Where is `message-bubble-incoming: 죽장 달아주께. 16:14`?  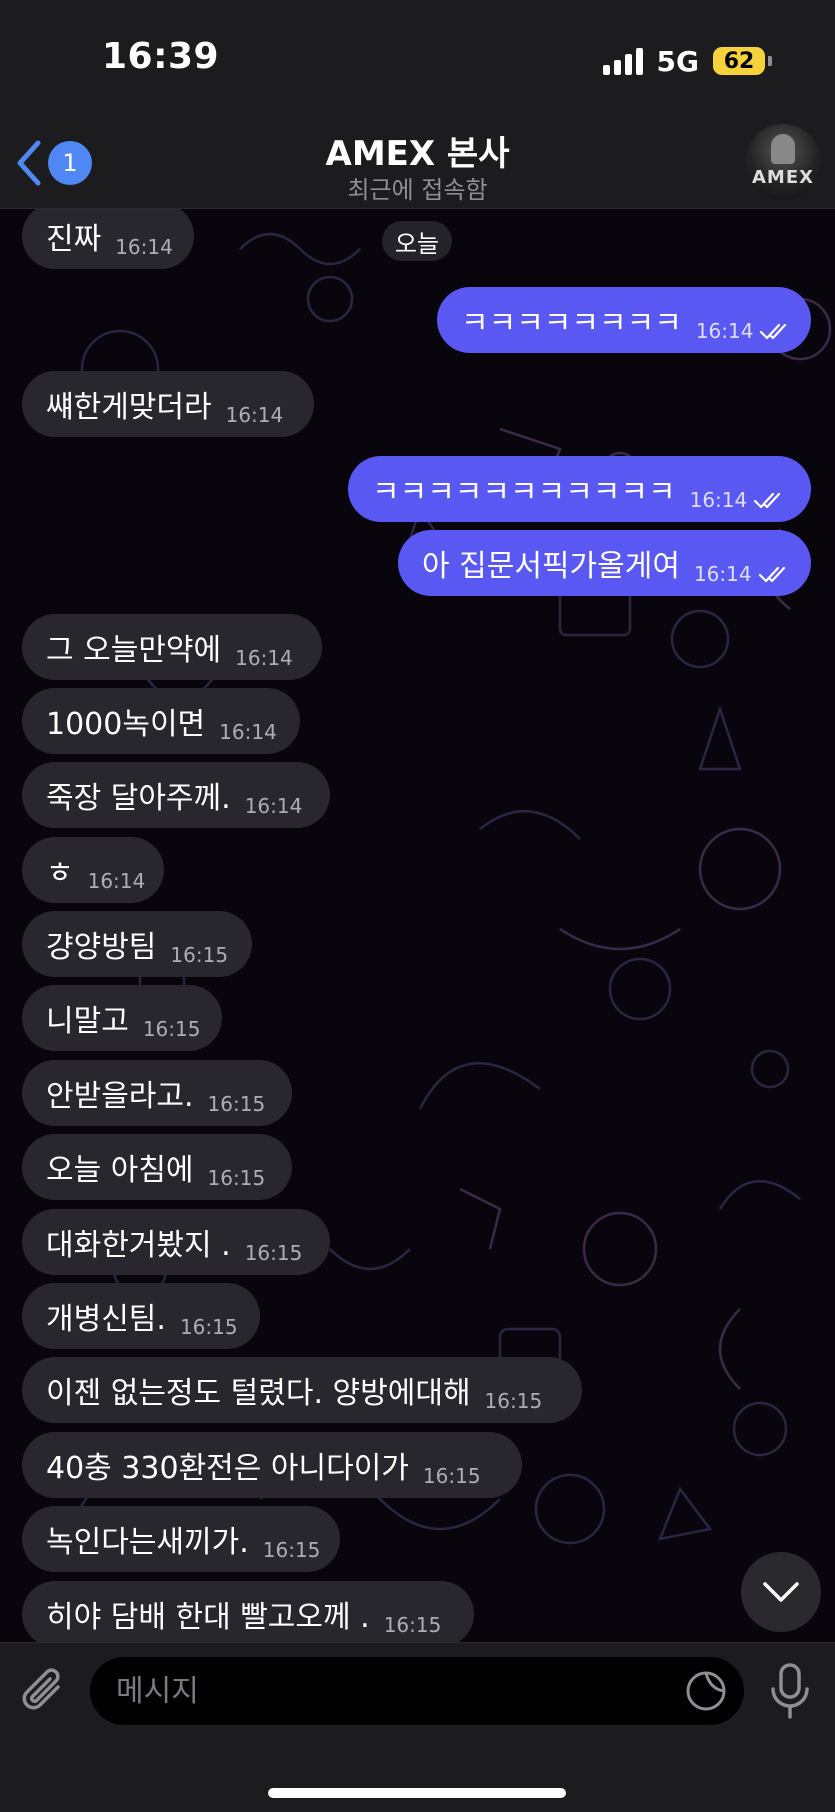
message-bubble-incoming: 죽장 달아주께. 16:14 is located at coordinates (176, 795).